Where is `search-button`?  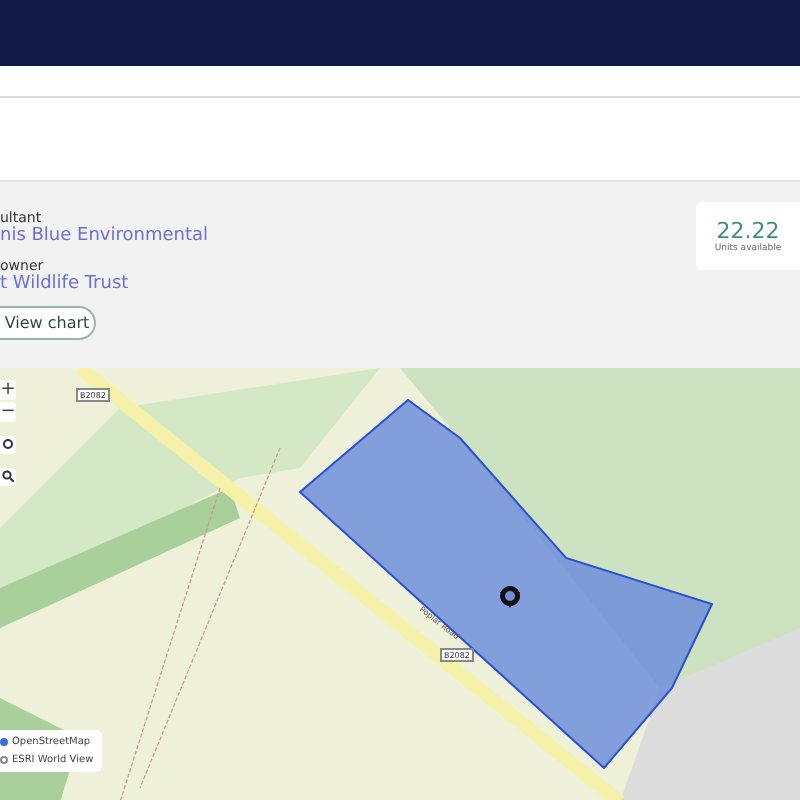
search-button is located at coordinates (8, 477).